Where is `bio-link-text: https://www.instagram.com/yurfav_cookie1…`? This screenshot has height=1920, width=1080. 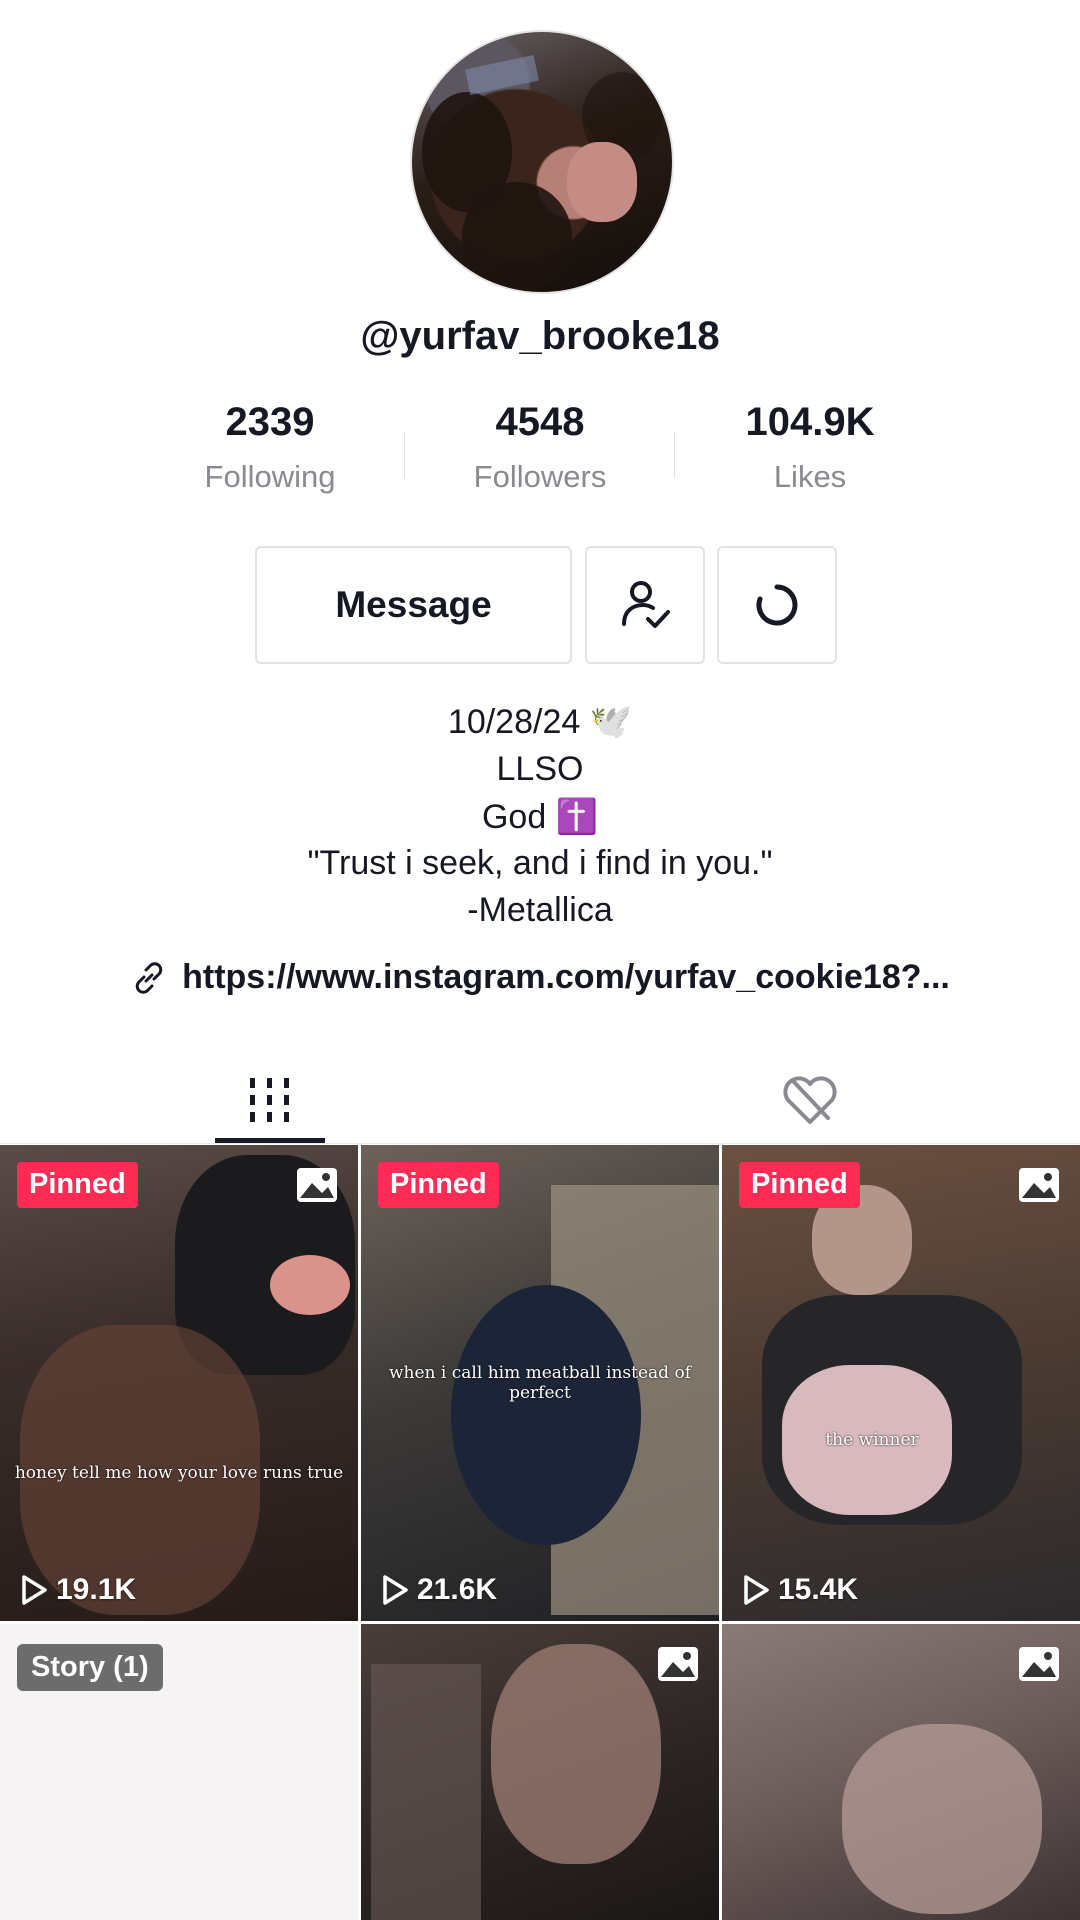 bio-link-text: https://www.instagram.com/yurfav_cookie1… is located at coordinates (566, 977).